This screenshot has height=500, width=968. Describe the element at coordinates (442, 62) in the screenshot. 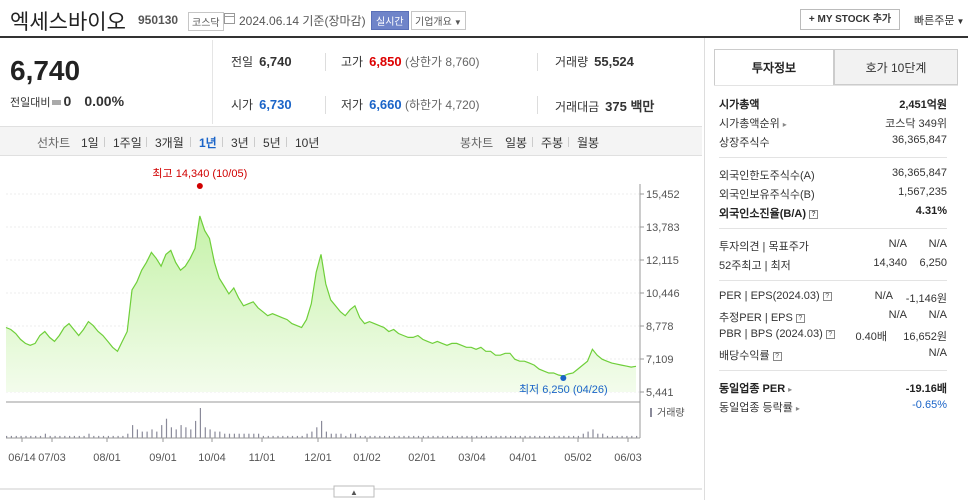

I see `upper-limit: (상한가 8,760)` at that location.